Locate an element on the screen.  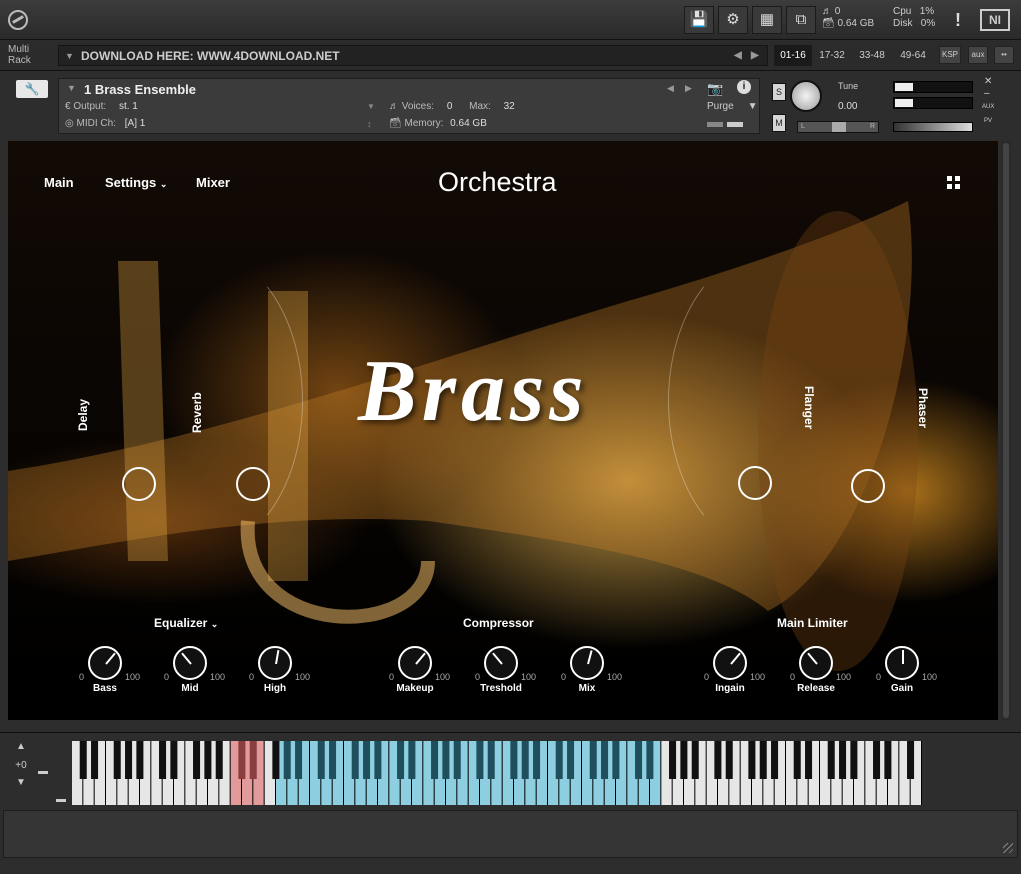
pan-handle is located at coordinates (839, 127).